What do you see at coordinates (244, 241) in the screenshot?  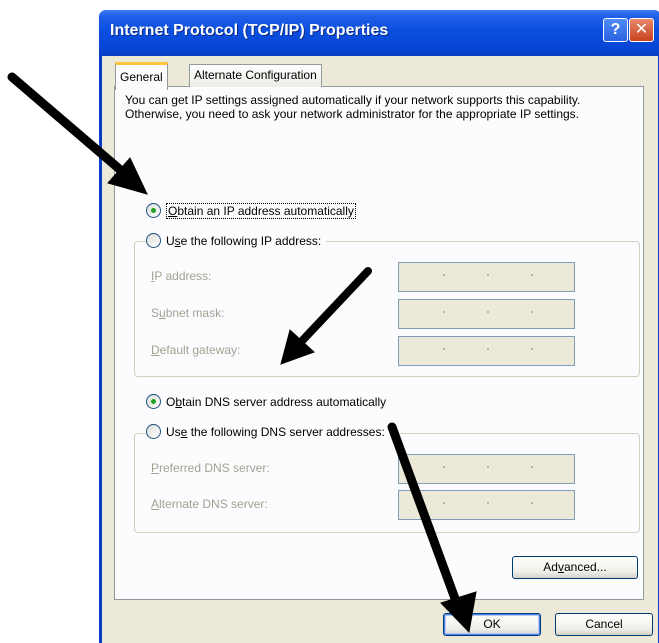 I see `use-following-ip-label: Use the following IP address:` at bounding box center [244, 241].